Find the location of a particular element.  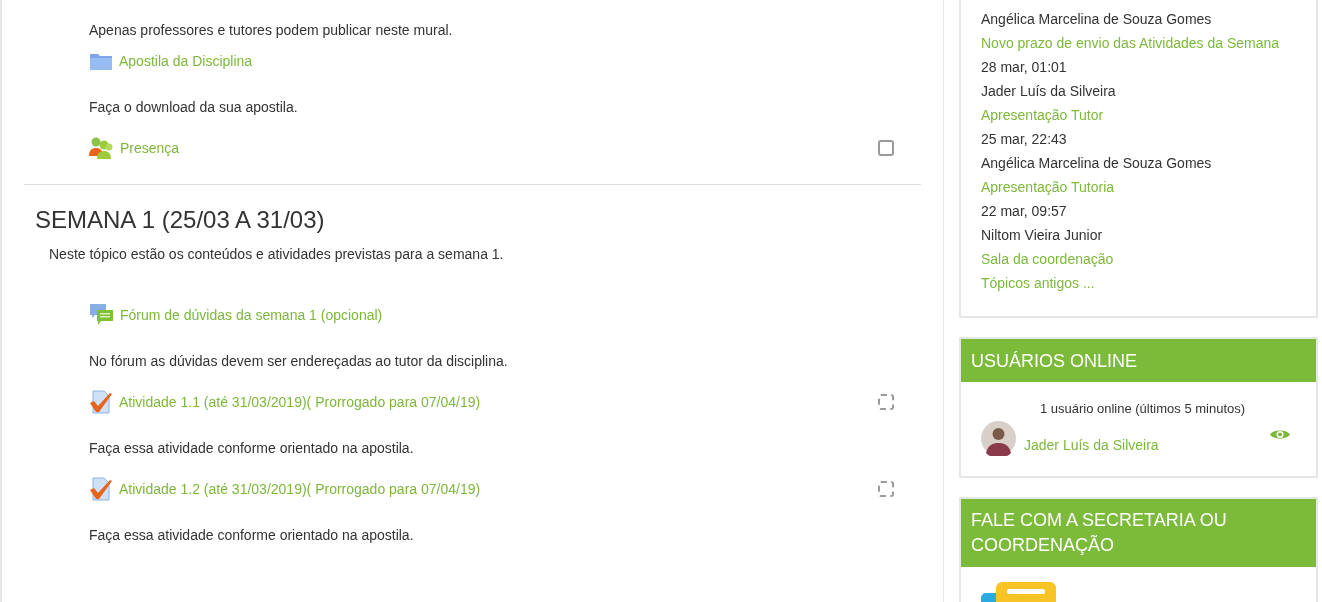

activity-link: Apostila da Disciplina is located at coordinates (171, 61).